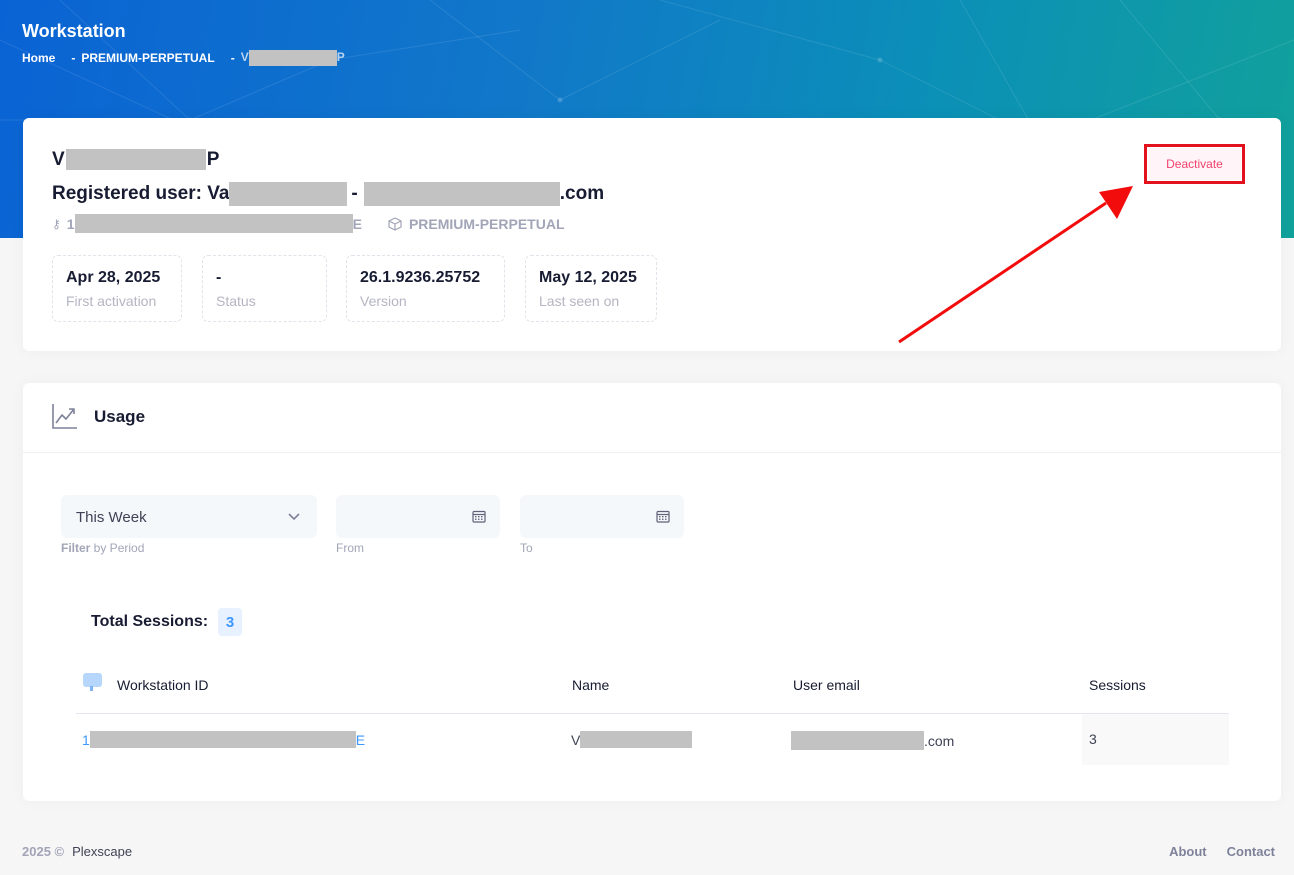  Describe the element at coordinates (425, 288) in the screenshot. I see `stat-version: 26.1.9236.25752 Version` at that location.